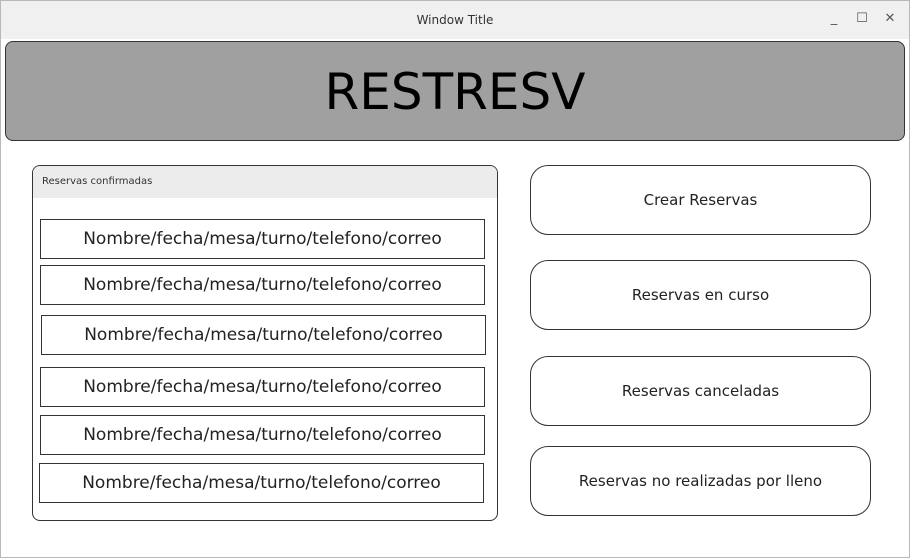 This screenshot has height=558, width=910. I want to click on close-icon: ✕, so click(890, 19).